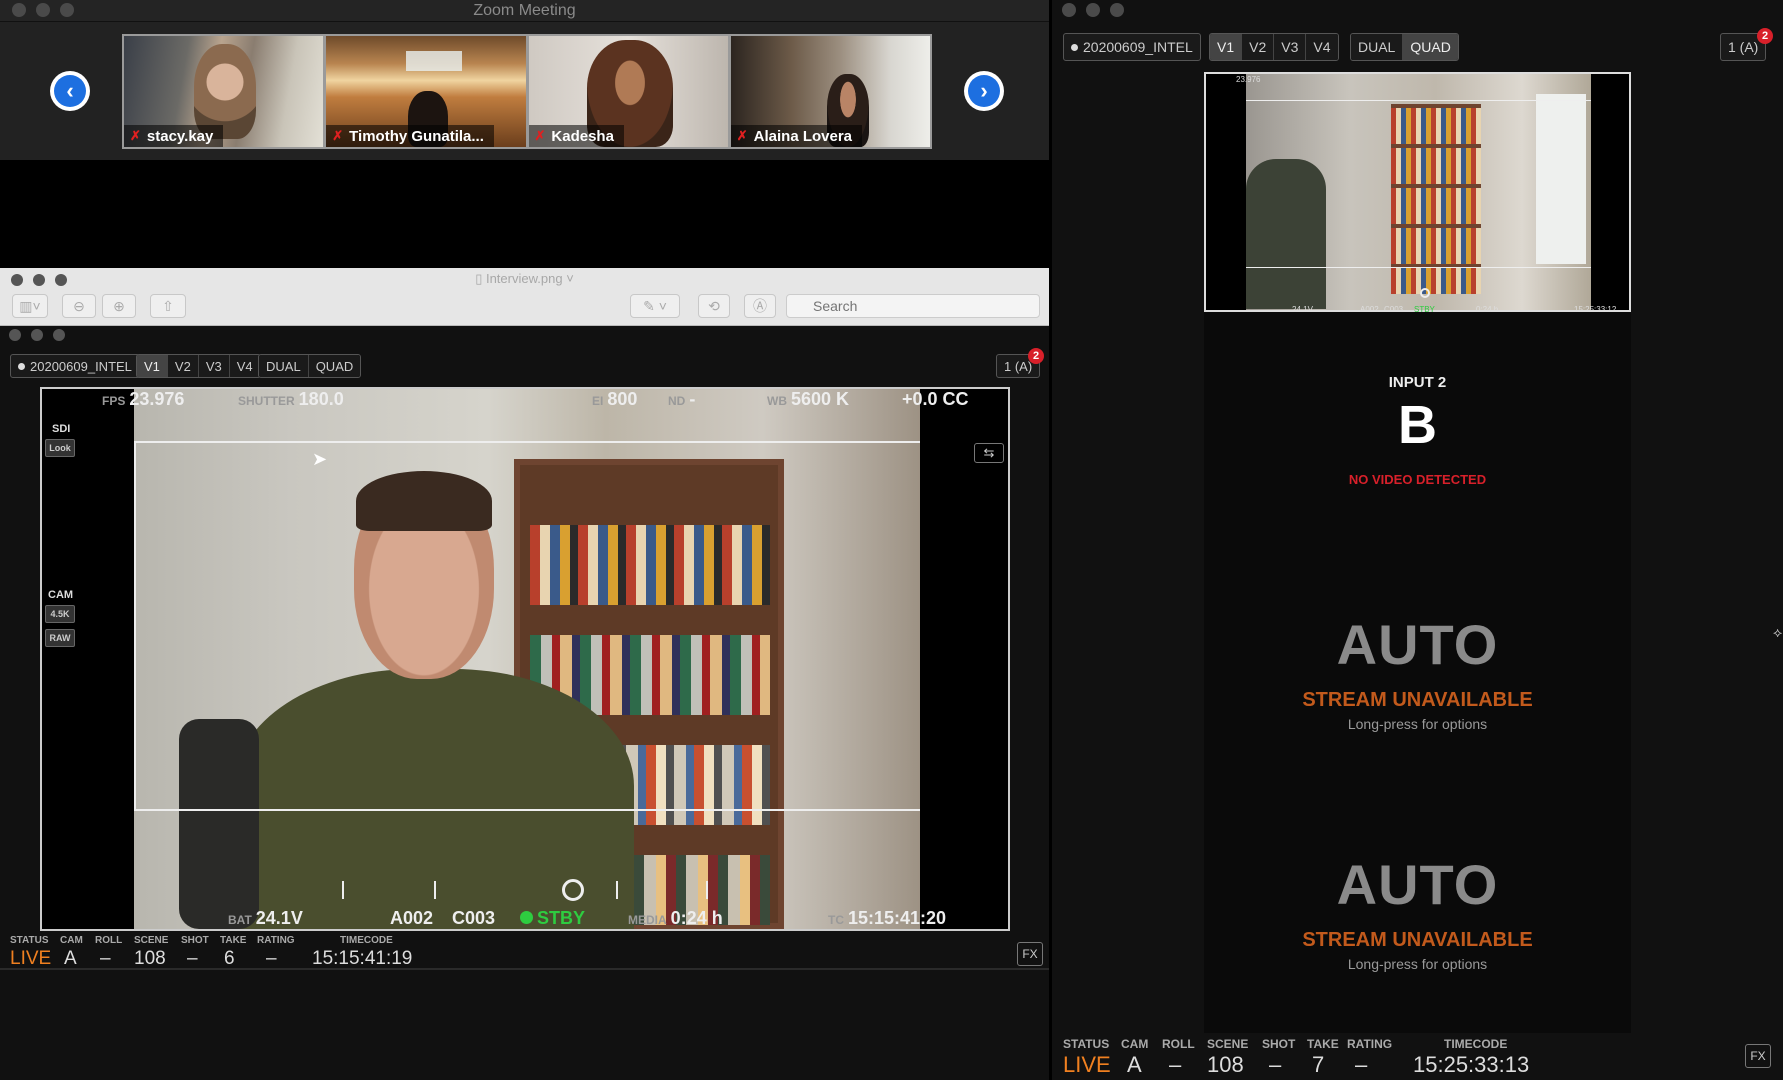  Describe the element at coordinates (808, 399) in the screenshot. I see `wb-readout: WB 5600 K` at that location.